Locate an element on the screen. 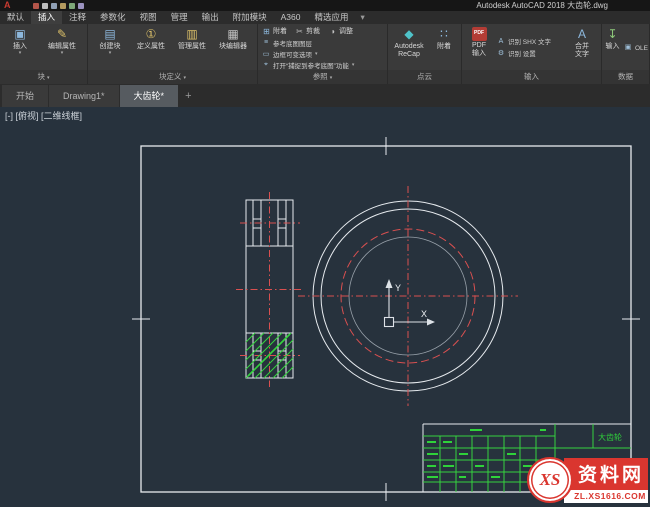  quick-access-toolbar is located at coordinates (58, 5).